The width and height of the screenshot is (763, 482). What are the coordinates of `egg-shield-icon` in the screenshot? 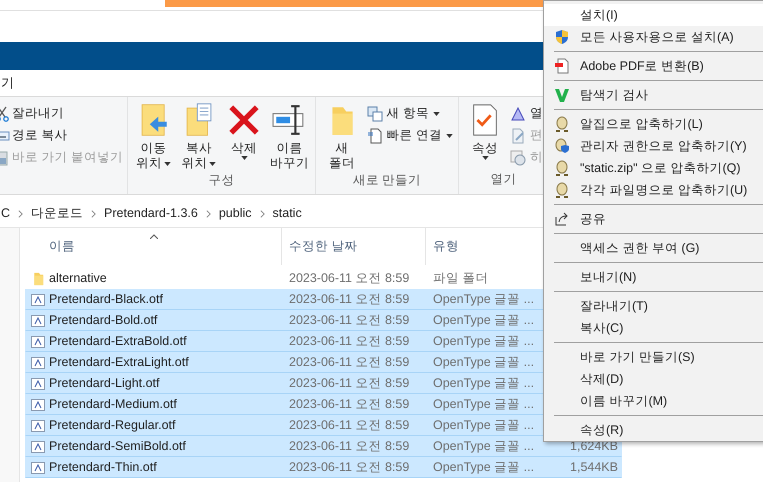 It's located at (562, 146).